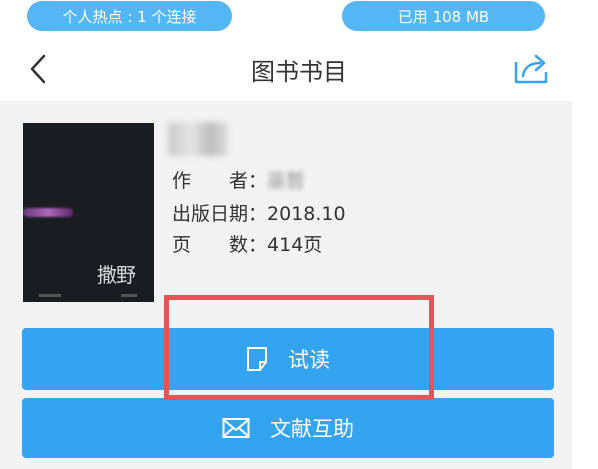 This screenshot has width=598, height=469. I want to click on publish-date-label: 出版日期：, so click(220, 214).